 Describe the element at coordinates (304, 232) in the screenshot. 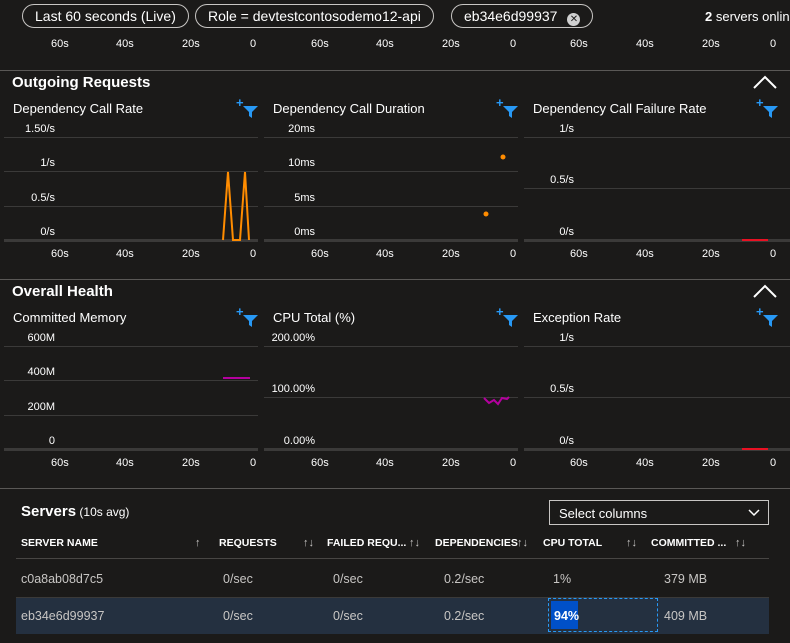

I see `y-tick: 0ms` at that location.